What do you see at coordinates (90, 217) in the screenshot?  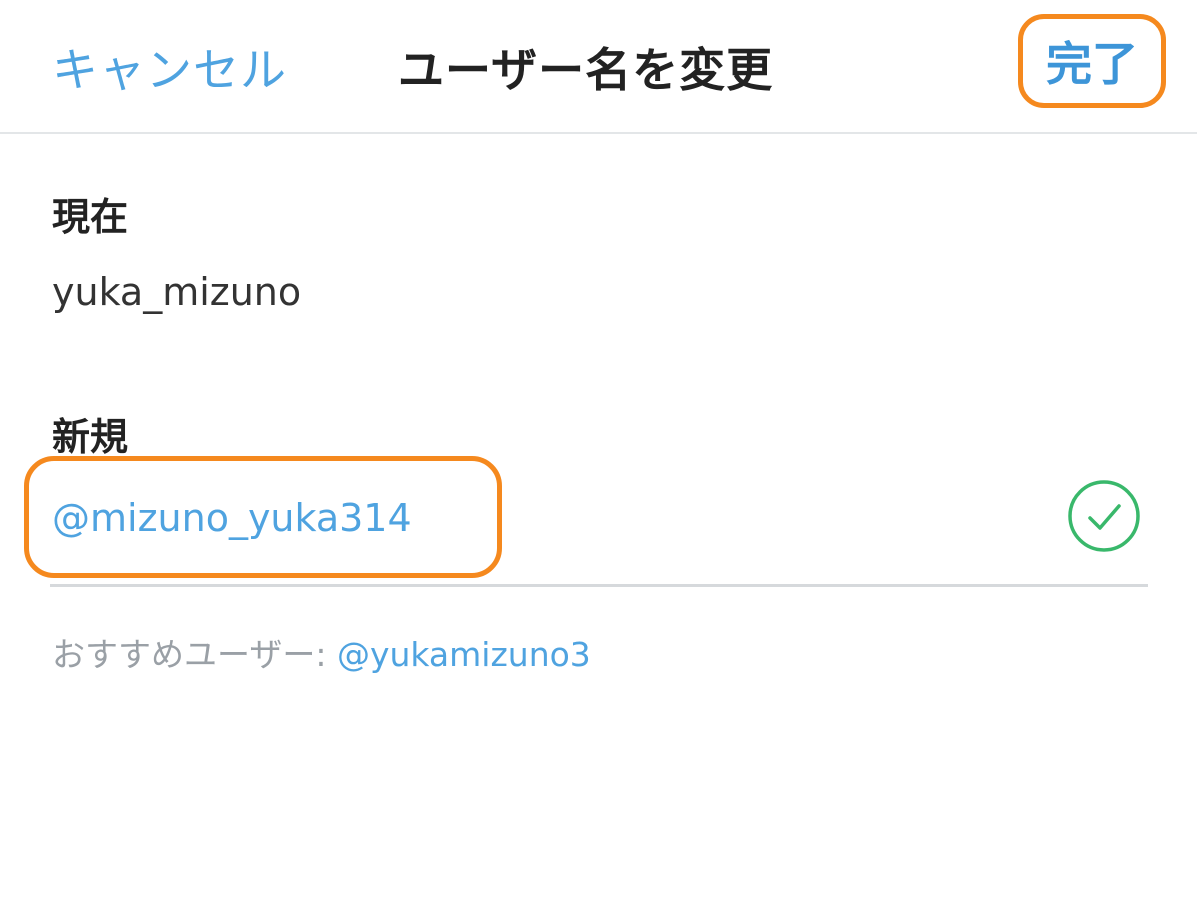 I see `current-username-label: 現在` at bounding box center [90, 217].